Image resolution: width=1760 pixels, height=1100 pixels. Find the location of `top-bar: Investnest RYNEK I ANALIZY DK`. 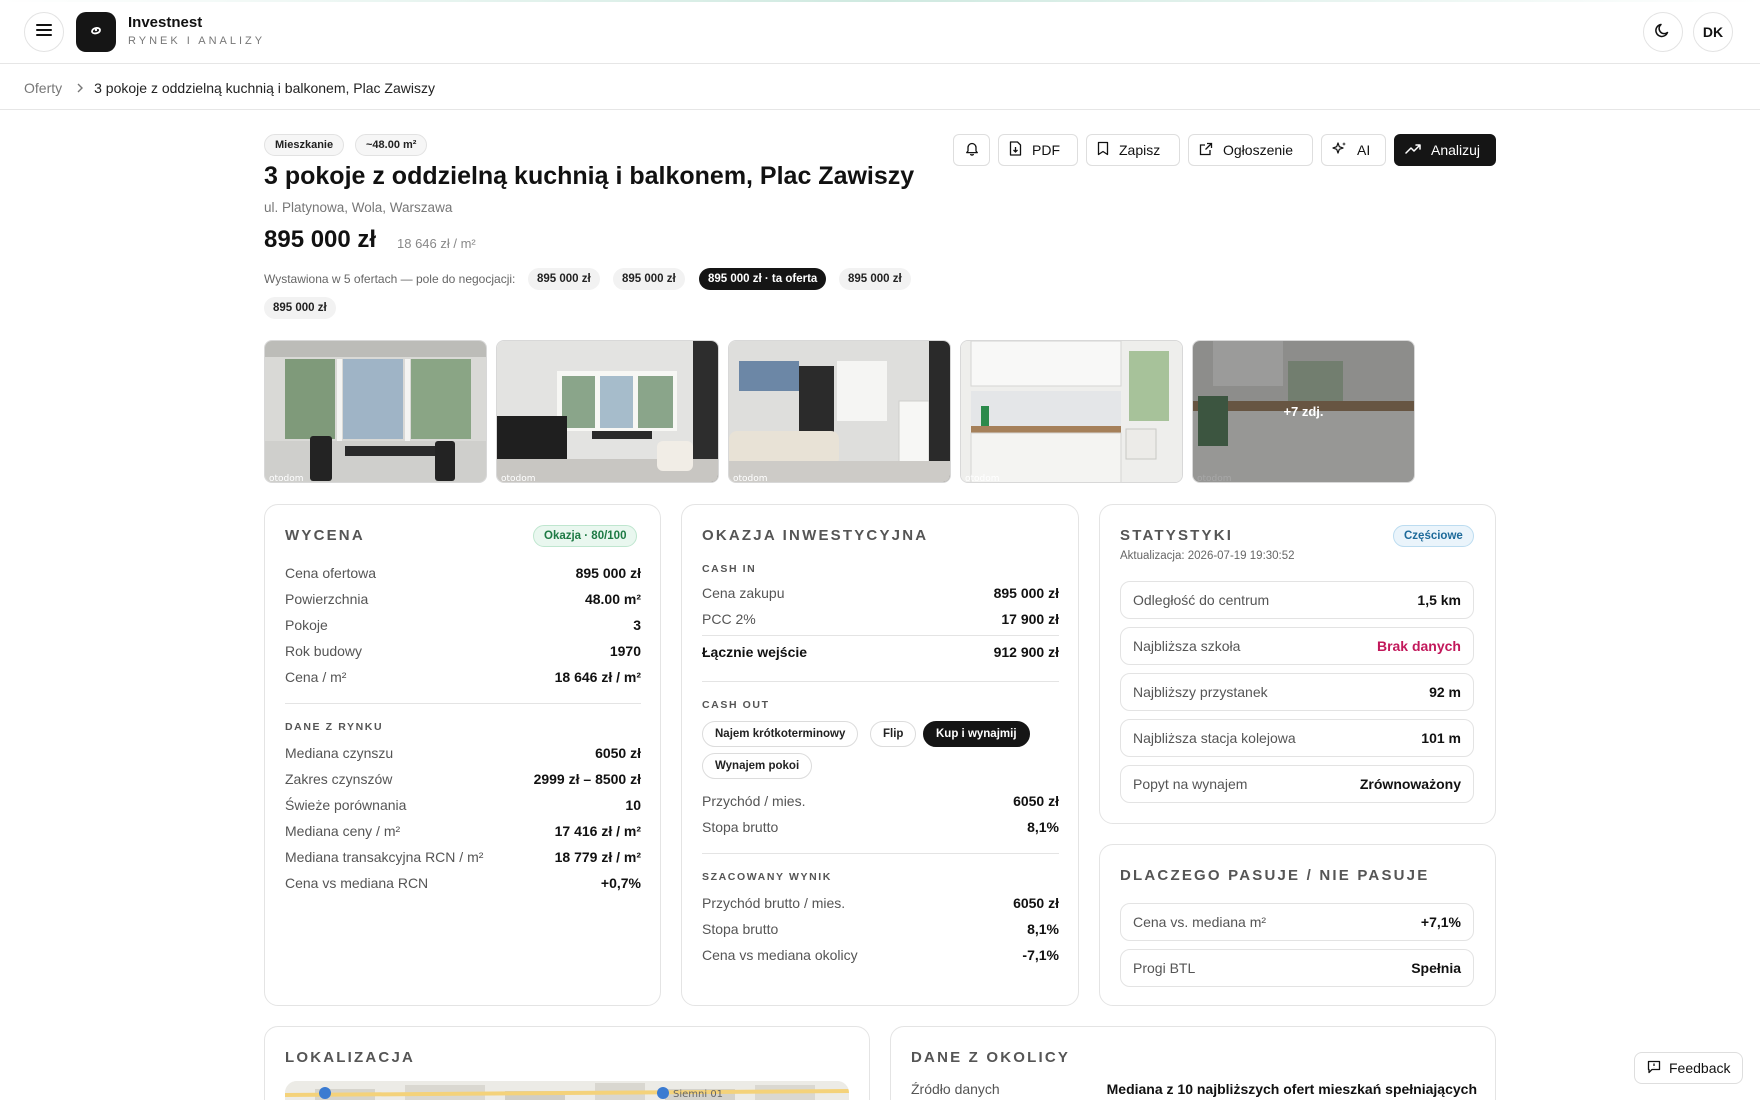

top-bar: Investnest RYNEK I ANALIZY DK is located at coordinates (880, 32).